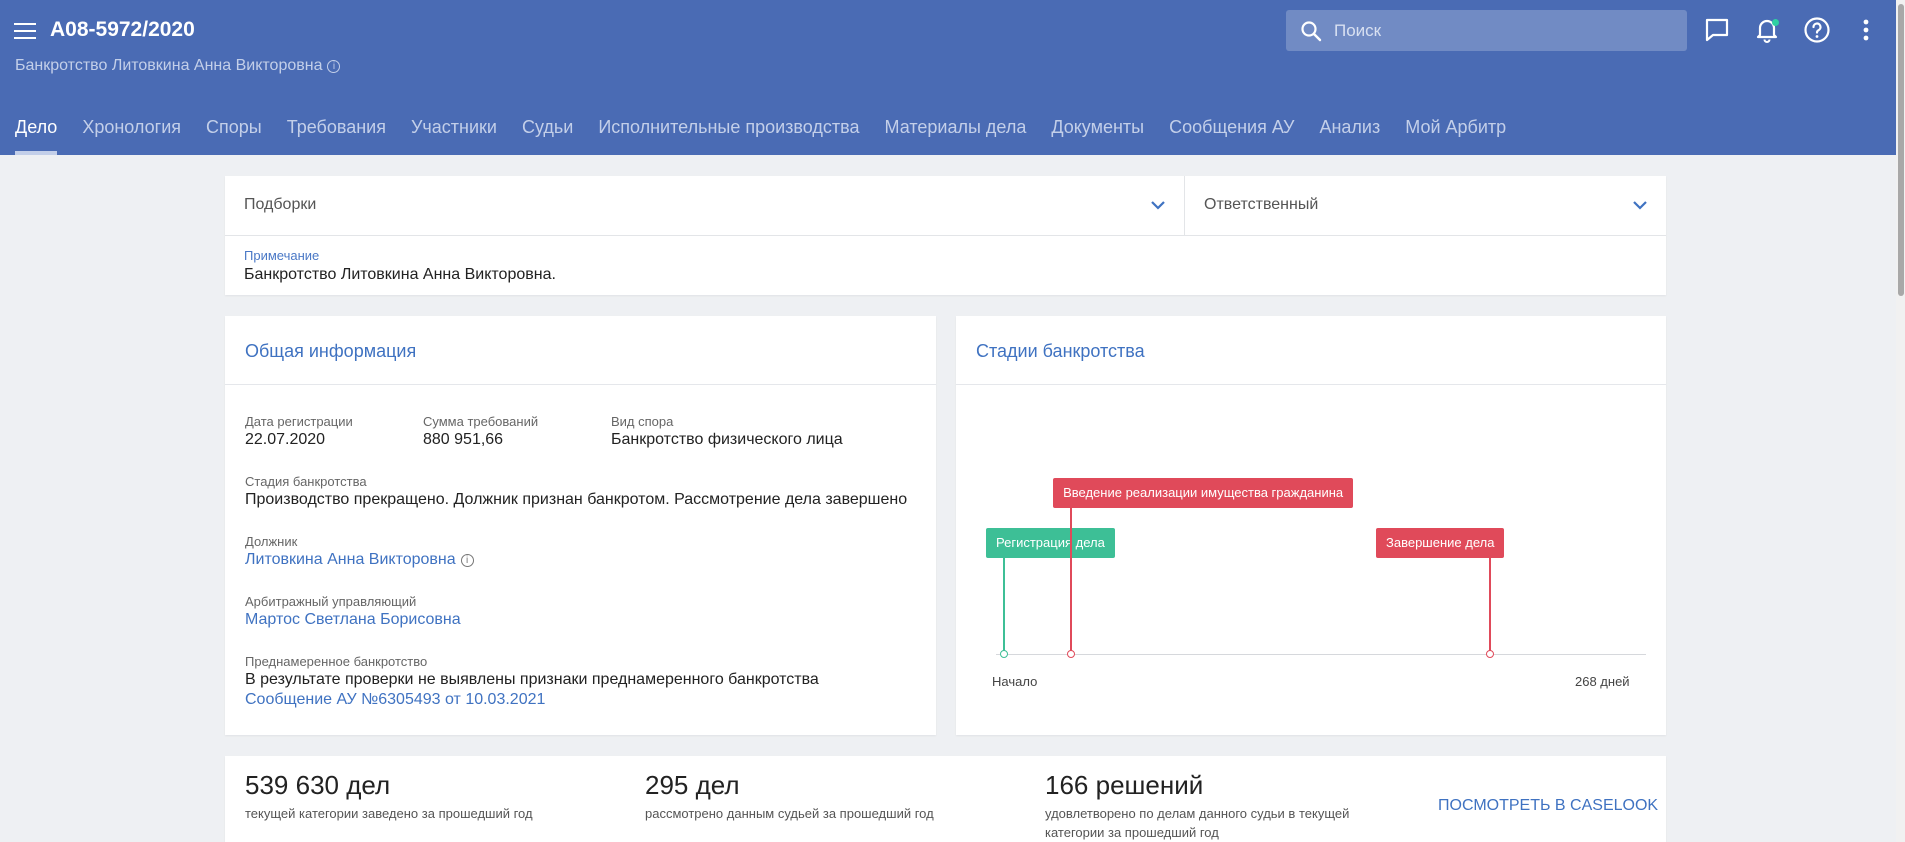  What do you see at coordinates (728, 133) in the screenshot?
I see `tab-enforcement: Исполнительные производства` at bounding box center [728, 133].